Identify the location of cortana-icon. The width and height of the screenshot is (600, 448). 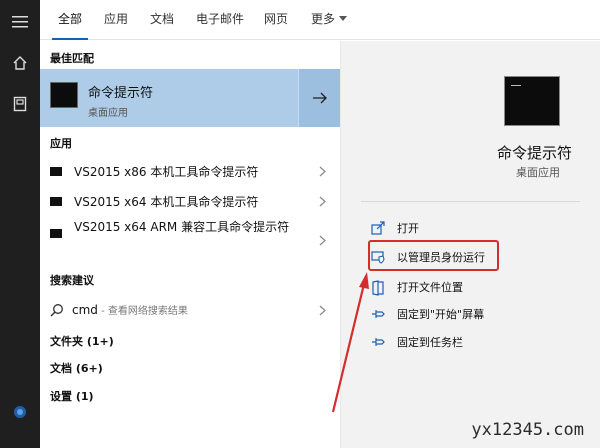
(20, 412).